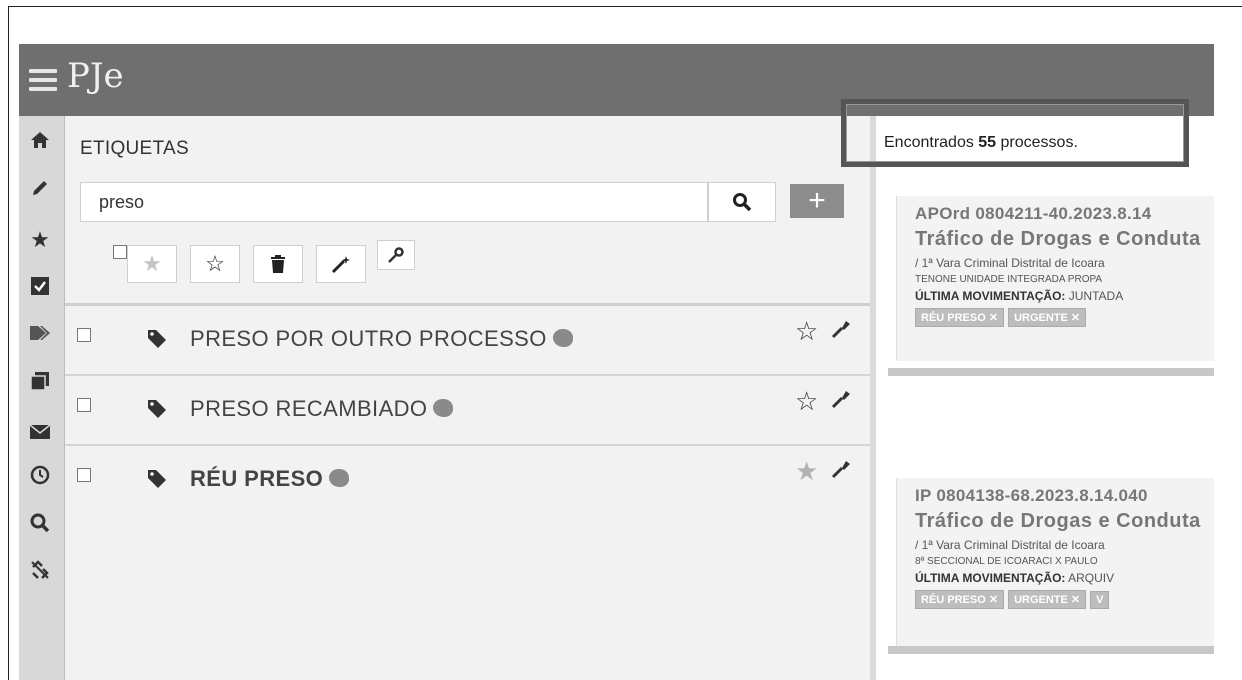 The width and height of the screenshot is (1242, 680). What do you see at coordinates (40, 240) in the screenshot?
I see `star-icon: ★` at bounding box center [40, 240].